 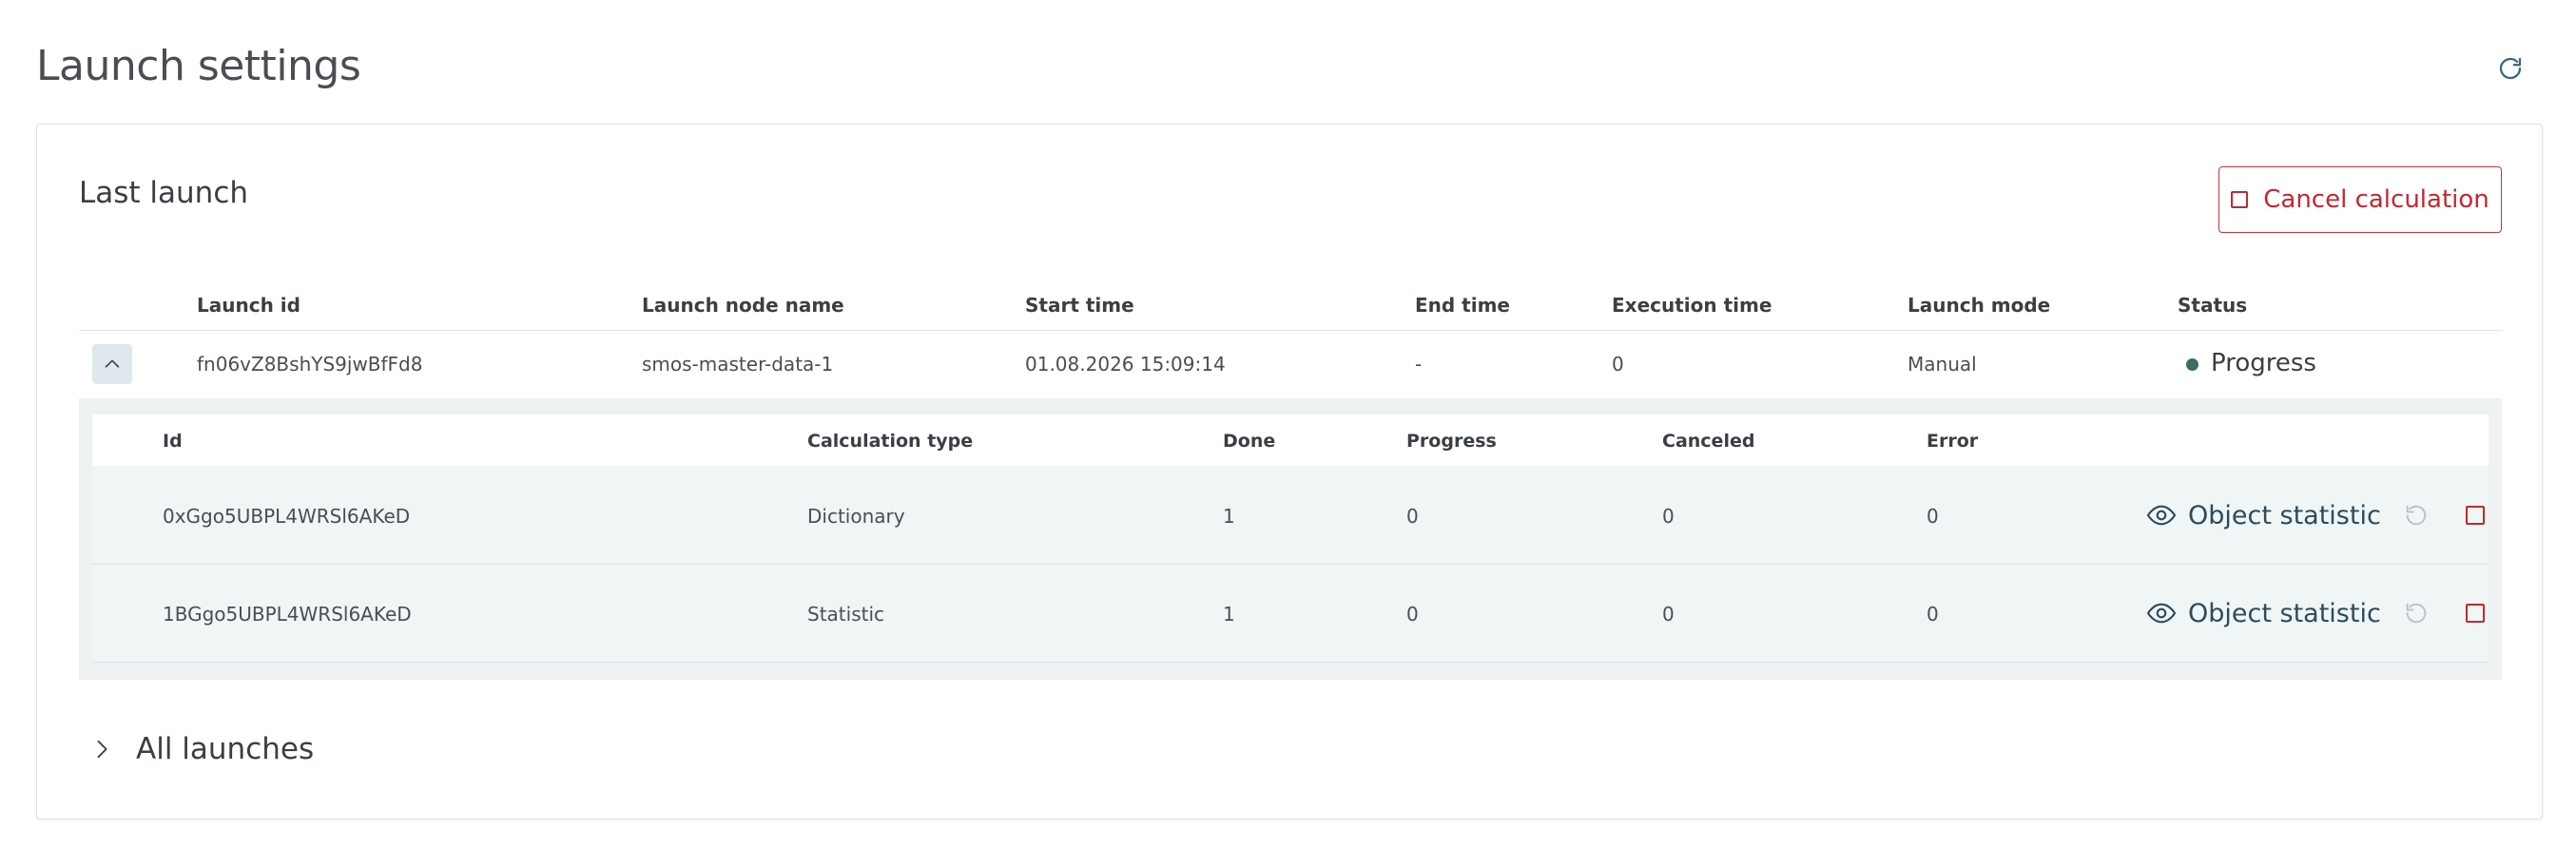 I want to click on all-launches-toggle: All launches, so click(x=196, y=749).